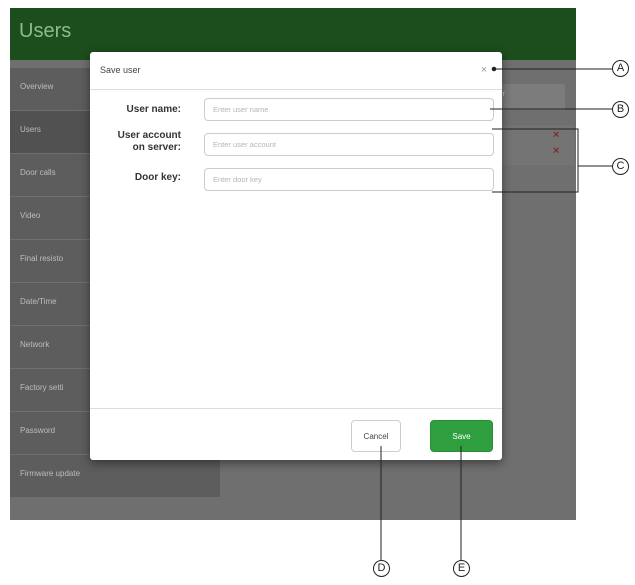 The image size is (635, 585). I want to click on callout-d: D, so click(381, 568).